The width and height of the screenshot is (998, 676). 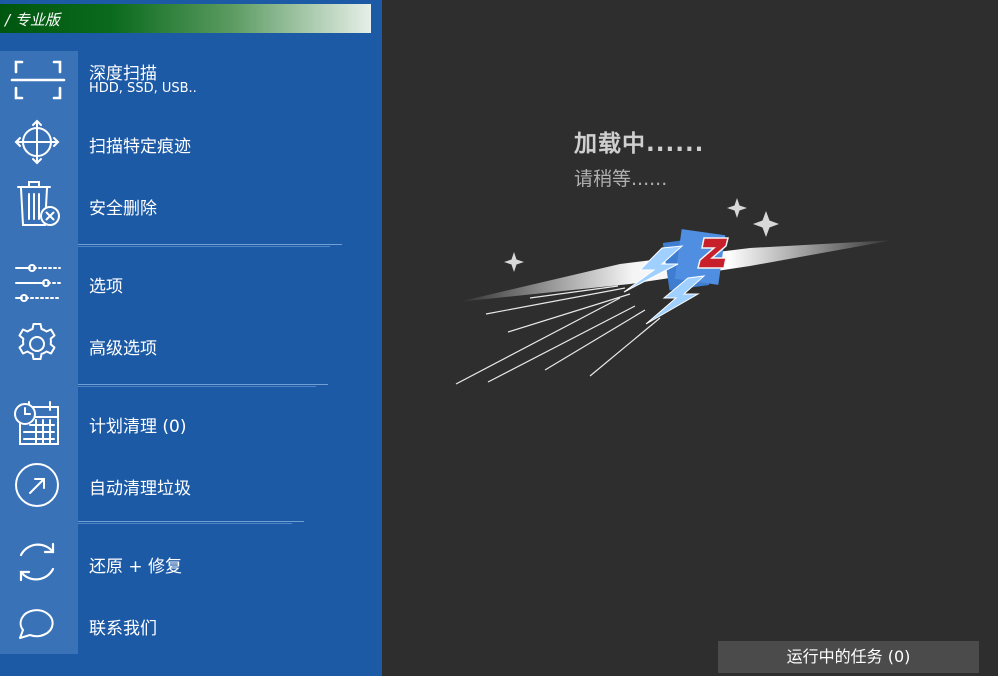 What do you see at coordinates (38, 142) in the screenshot?
I see `crosshair-icon` at bounding box center [38, 142].